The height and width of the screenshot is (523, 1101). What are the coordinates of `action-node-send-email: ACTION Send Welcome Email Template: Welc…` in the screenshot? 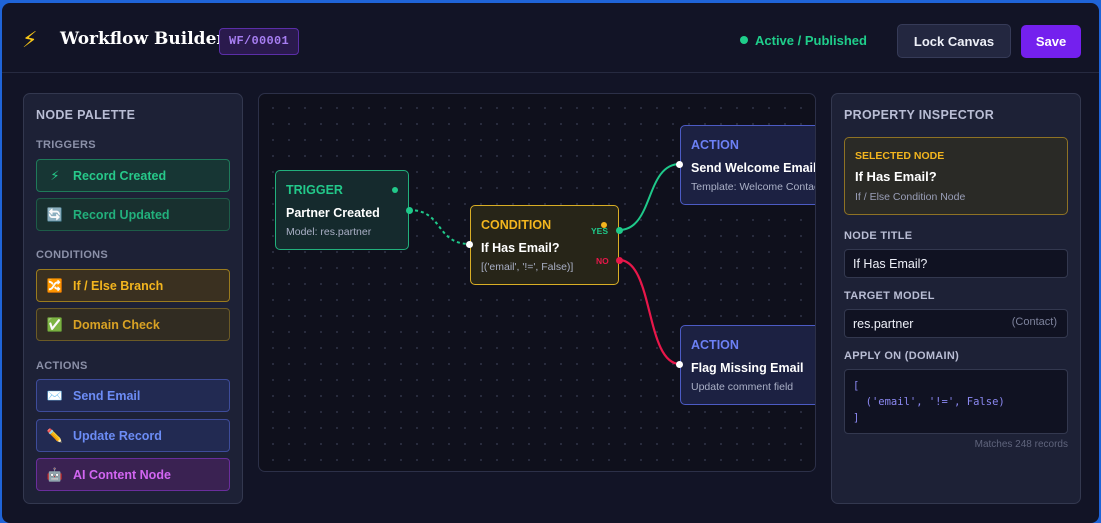 It's located at (746, 165).